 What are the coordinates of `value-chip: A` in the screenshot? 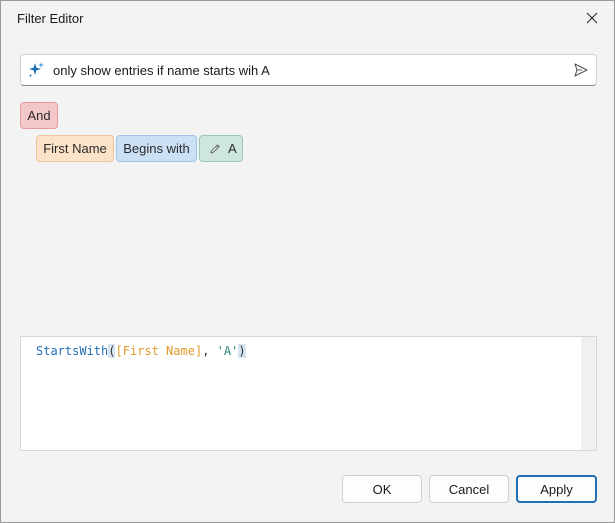 It's located at (221, 148).